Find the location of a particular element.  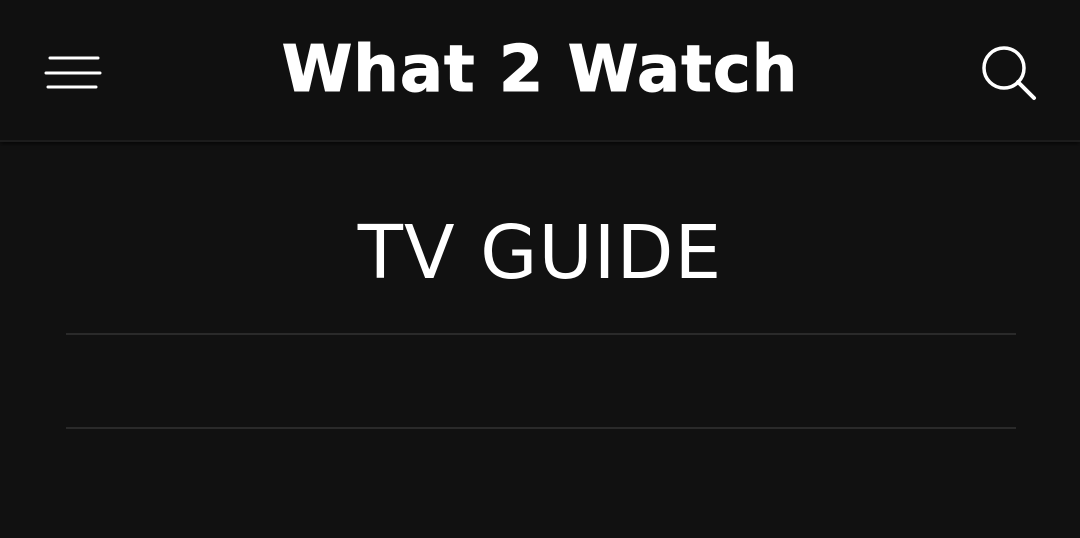

search-icon is located at coordinates (1009, 73).